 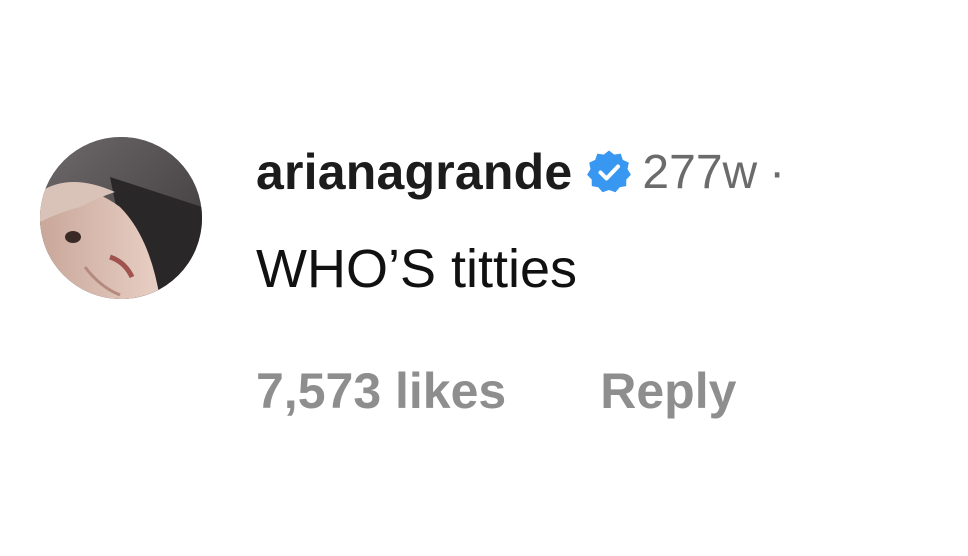 I want to click on reply-button: Reply, so click(x=668, y=391).